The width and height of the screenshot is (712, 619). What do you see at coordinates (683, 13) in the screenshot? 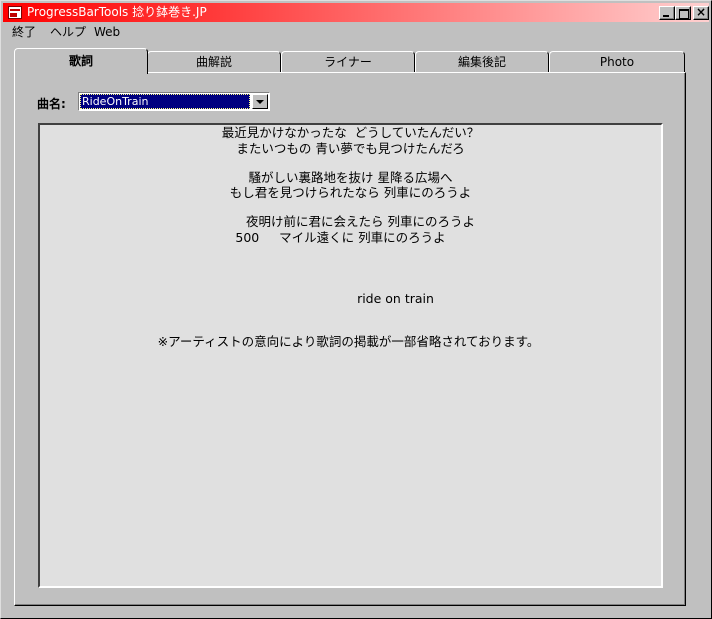
I see `maximize-button` at bounding box center [683, 13].